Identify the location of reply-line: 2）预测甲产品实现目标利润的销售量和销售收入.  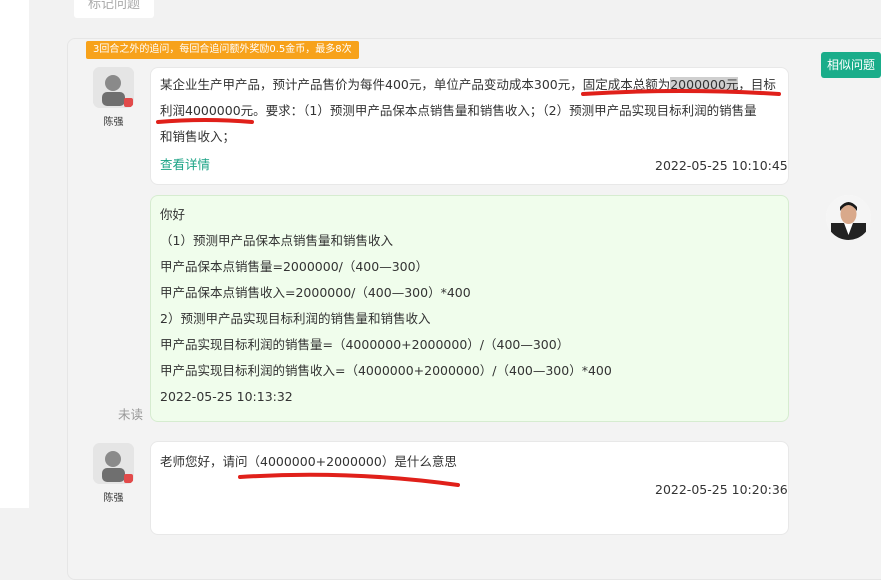
(295, 318).